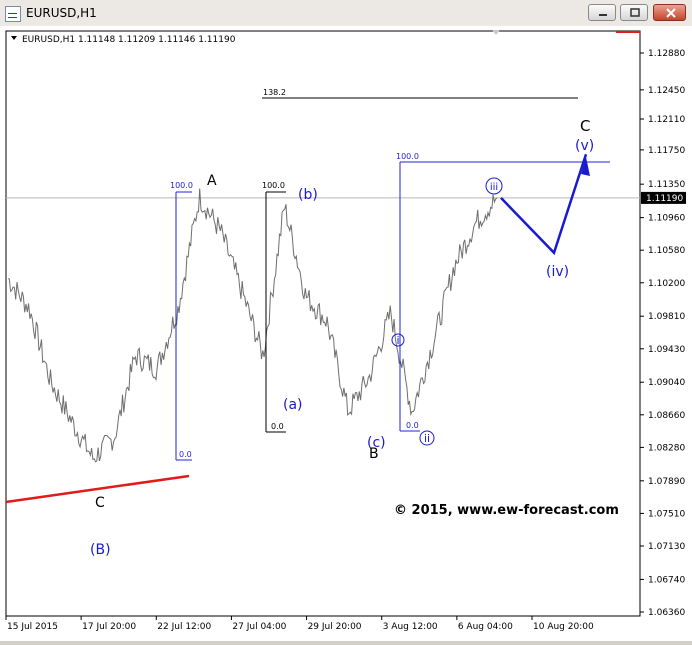 The height and width of the screenshot is (645, 692). I want to click on minimize-icon, so click(603, 15).